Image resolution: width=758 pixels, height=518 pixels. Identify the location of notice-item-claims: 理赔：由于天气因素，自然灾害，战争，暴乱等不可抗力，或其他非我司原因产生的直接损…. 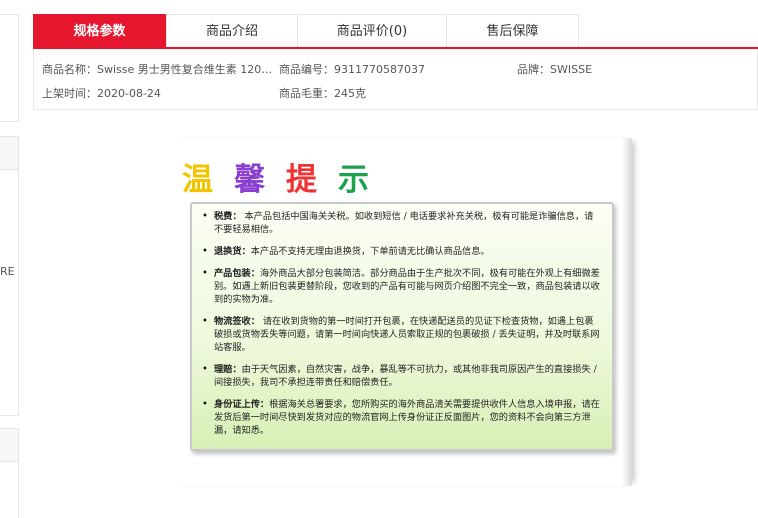
(402, 376).